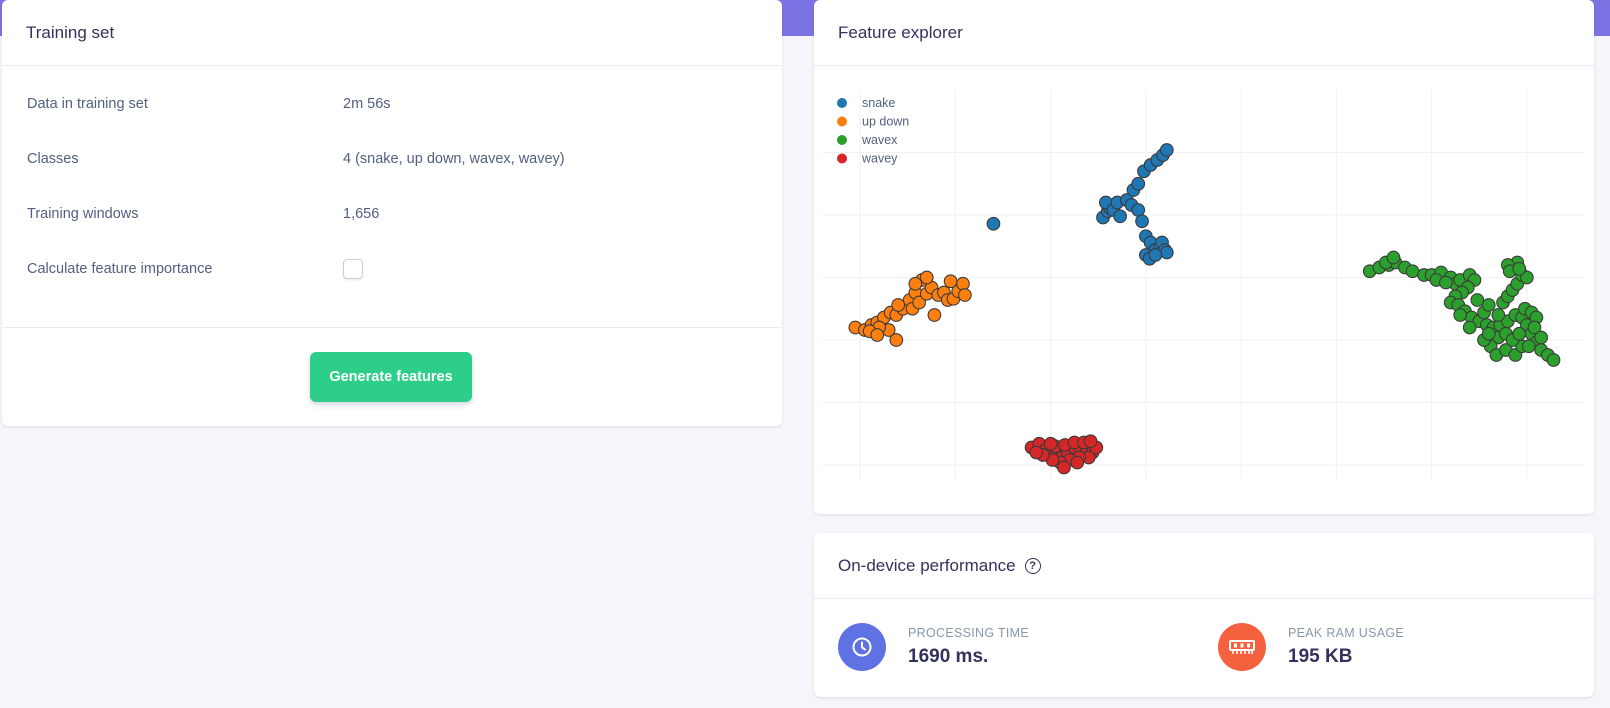 The width and height of the screenshot is (1610, 708). What do you see at coordinates (353, 269) in the screenshot?
I see `feature-importance-checkbox` at bounding box center [353, 269].